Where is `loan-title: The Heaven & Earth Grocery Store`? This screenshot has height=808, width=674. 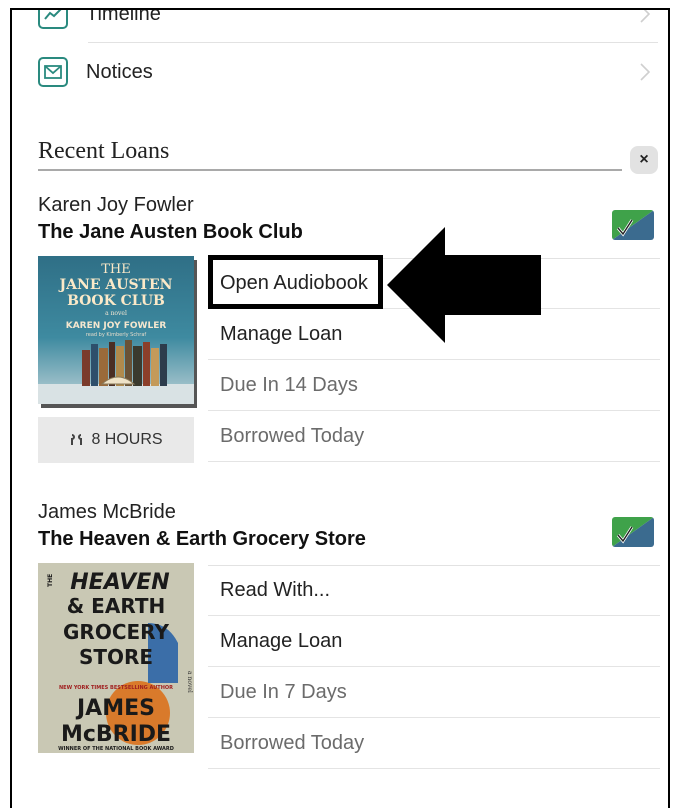 loan-title: The Heaven & Earth Grocery Store is located at coordinates (202, 539).